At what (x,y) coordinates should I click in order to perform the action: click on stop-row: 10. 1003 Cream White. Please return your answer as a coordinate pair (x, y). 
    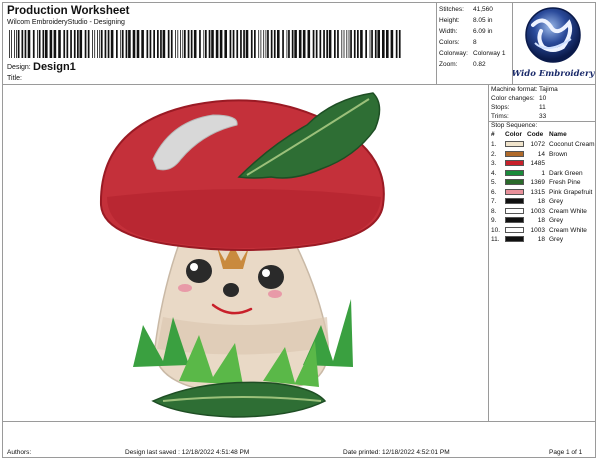
    Looking at the image, I should click on (543, 231).